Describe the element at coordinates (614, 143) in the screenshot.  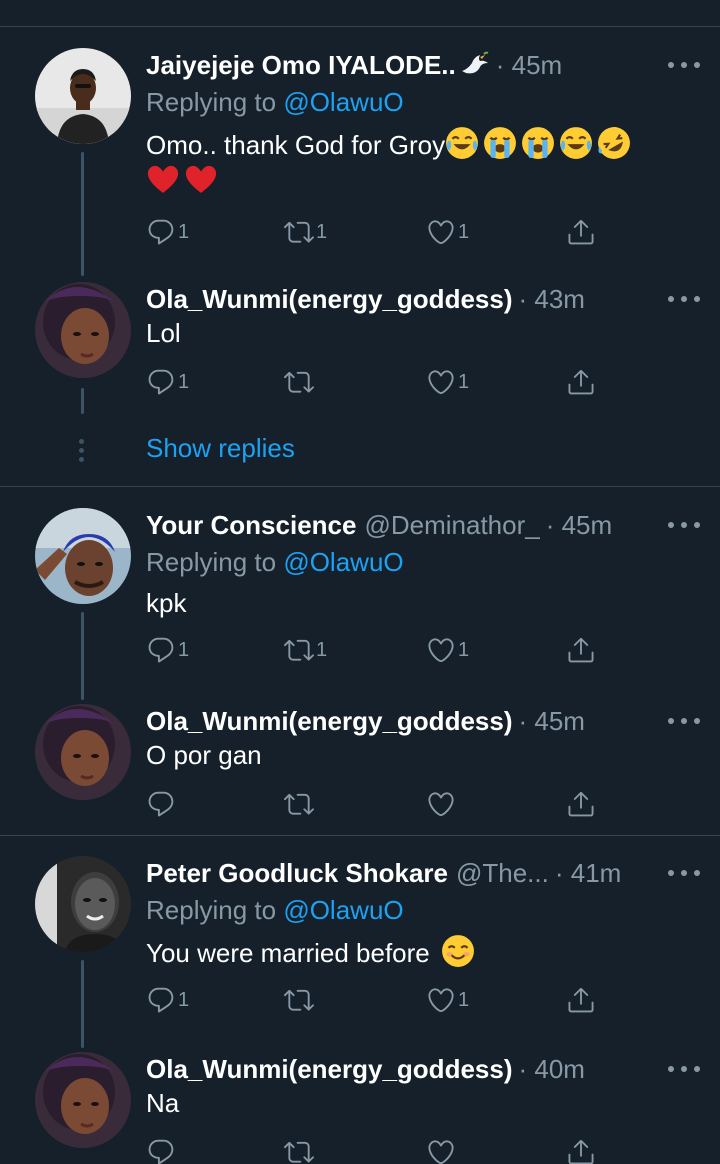
I see `rofl-emoji-icon` at that location.